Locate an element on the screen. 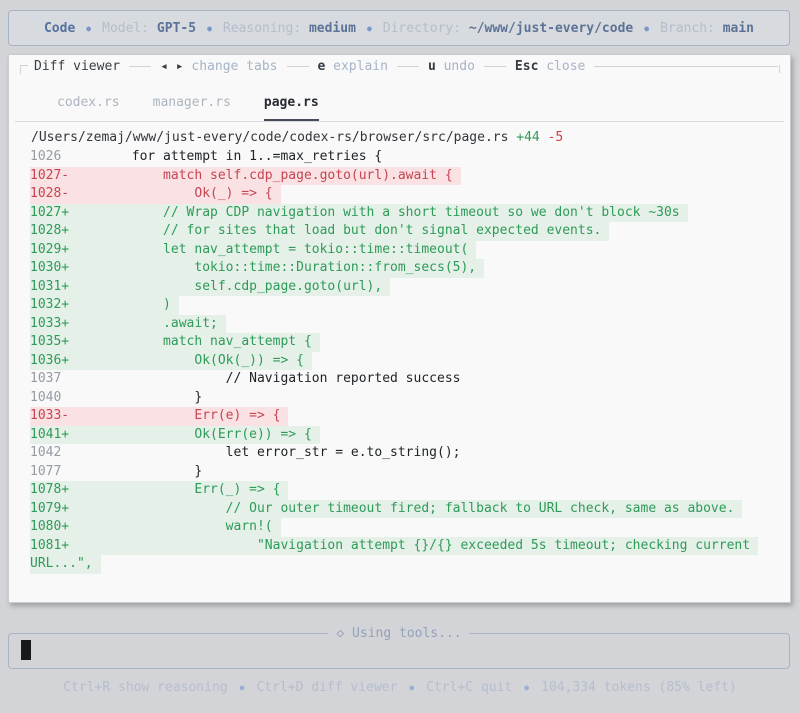  hint-label: explain is located at coordinates (360, 66).